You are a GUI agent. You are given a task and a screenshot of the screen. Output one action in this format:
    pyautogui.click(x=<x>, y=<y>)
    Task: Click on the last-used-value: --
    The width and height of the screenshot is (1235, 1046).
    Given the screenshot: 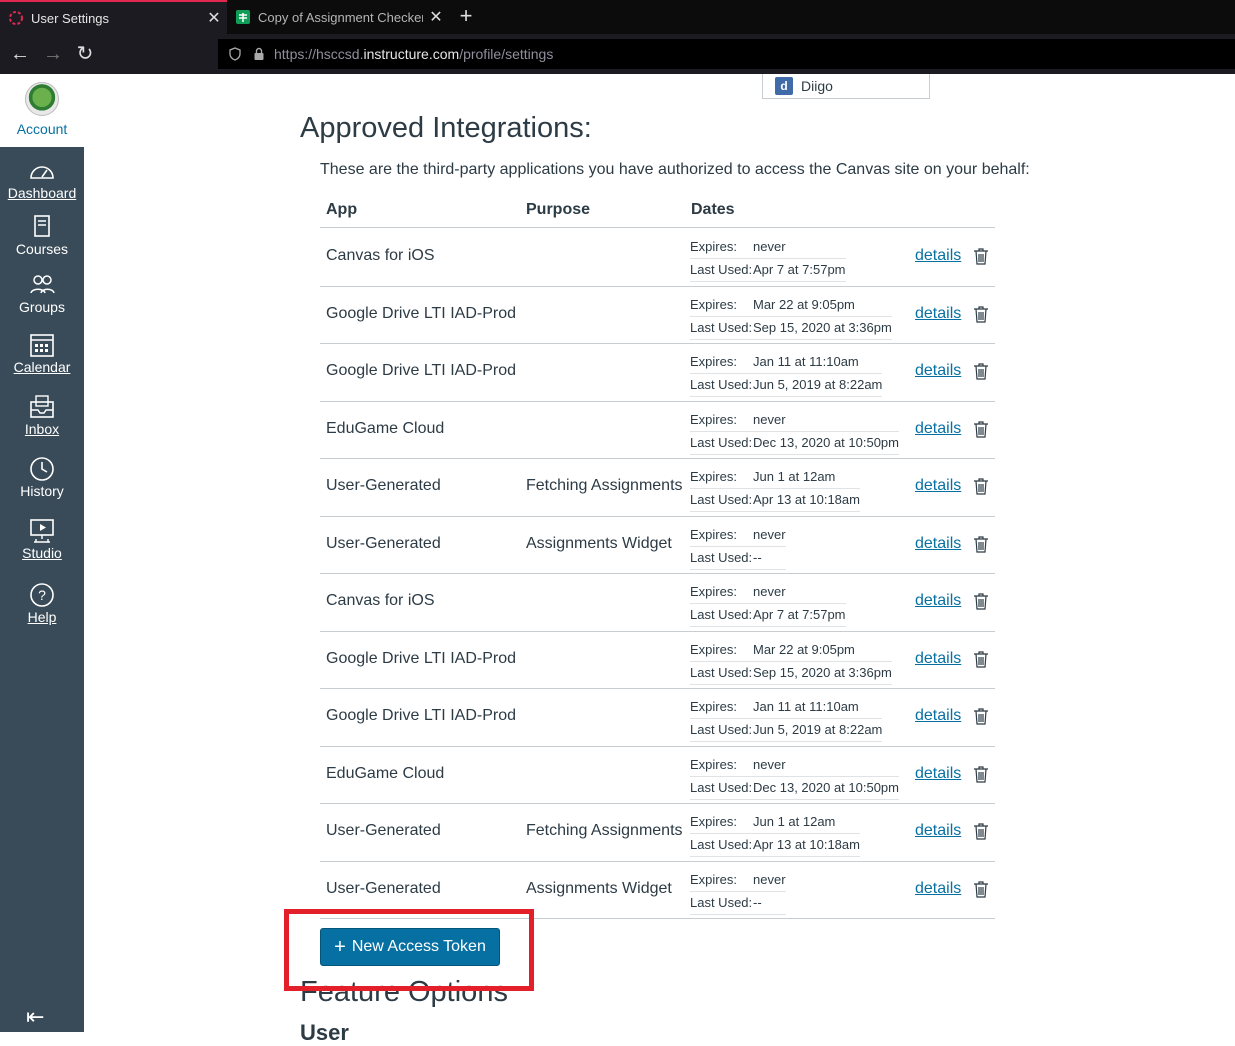 What is the action you would take?
    pyautogui.click(x=757, y=902)
    